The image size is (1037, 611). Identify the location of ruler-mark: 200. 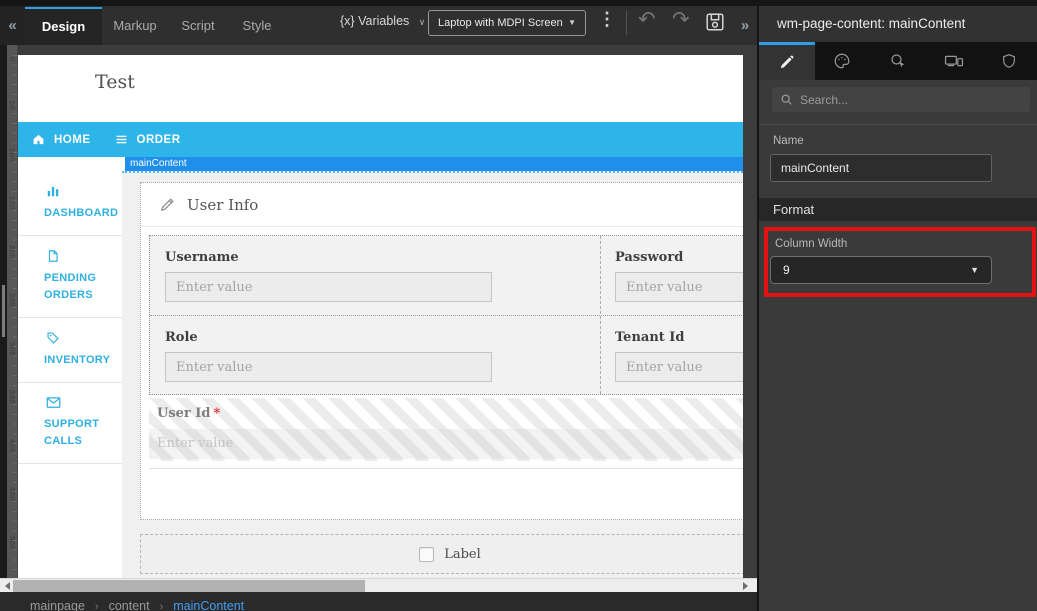
(12, 252).